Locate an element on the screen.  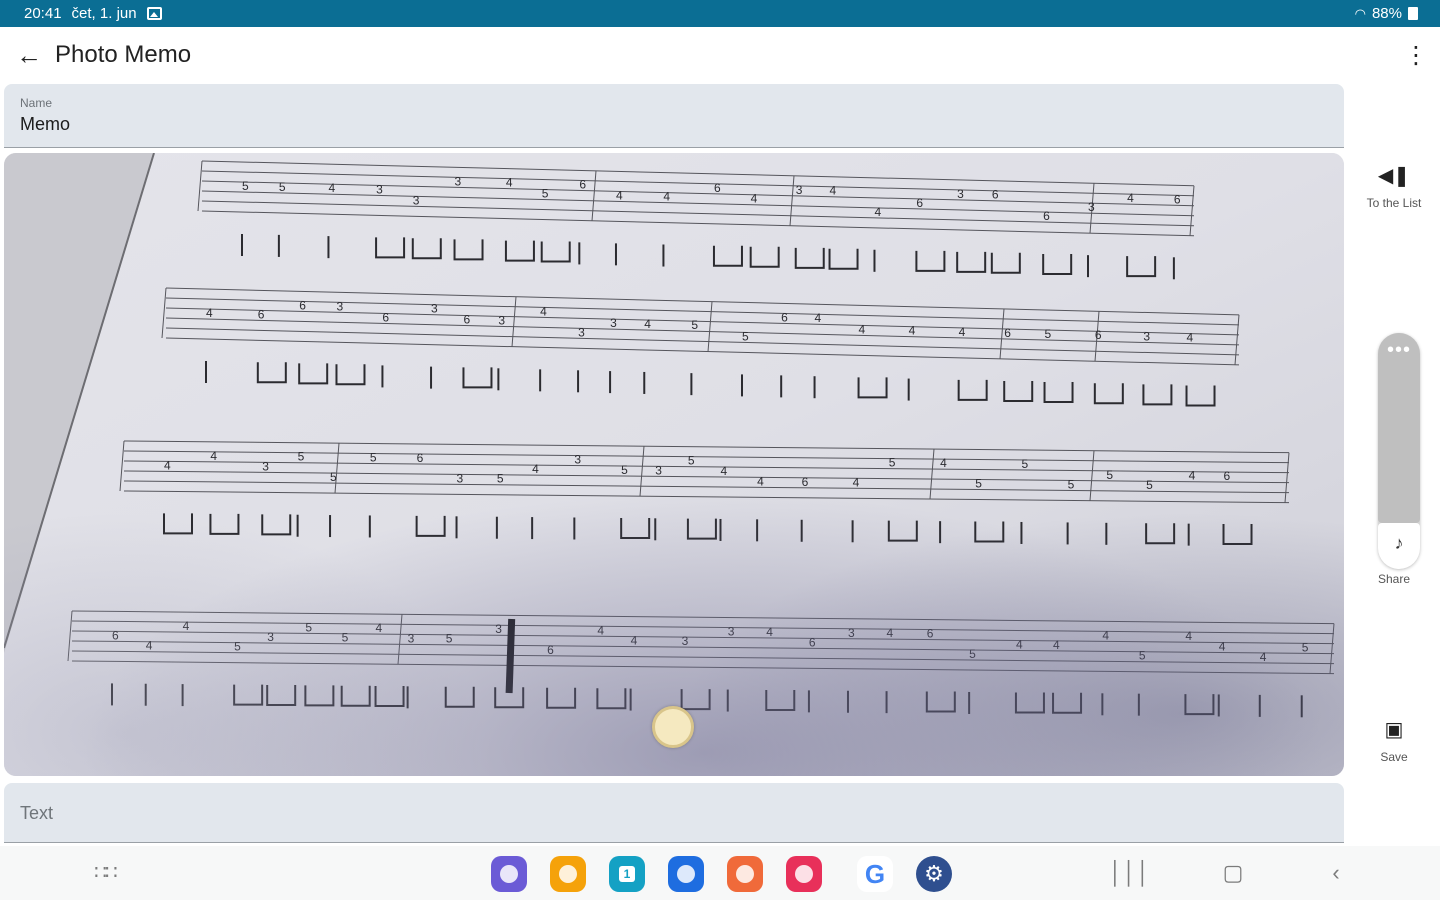
more-options-icon: ⋮ is located at coordinates (1416, 56).